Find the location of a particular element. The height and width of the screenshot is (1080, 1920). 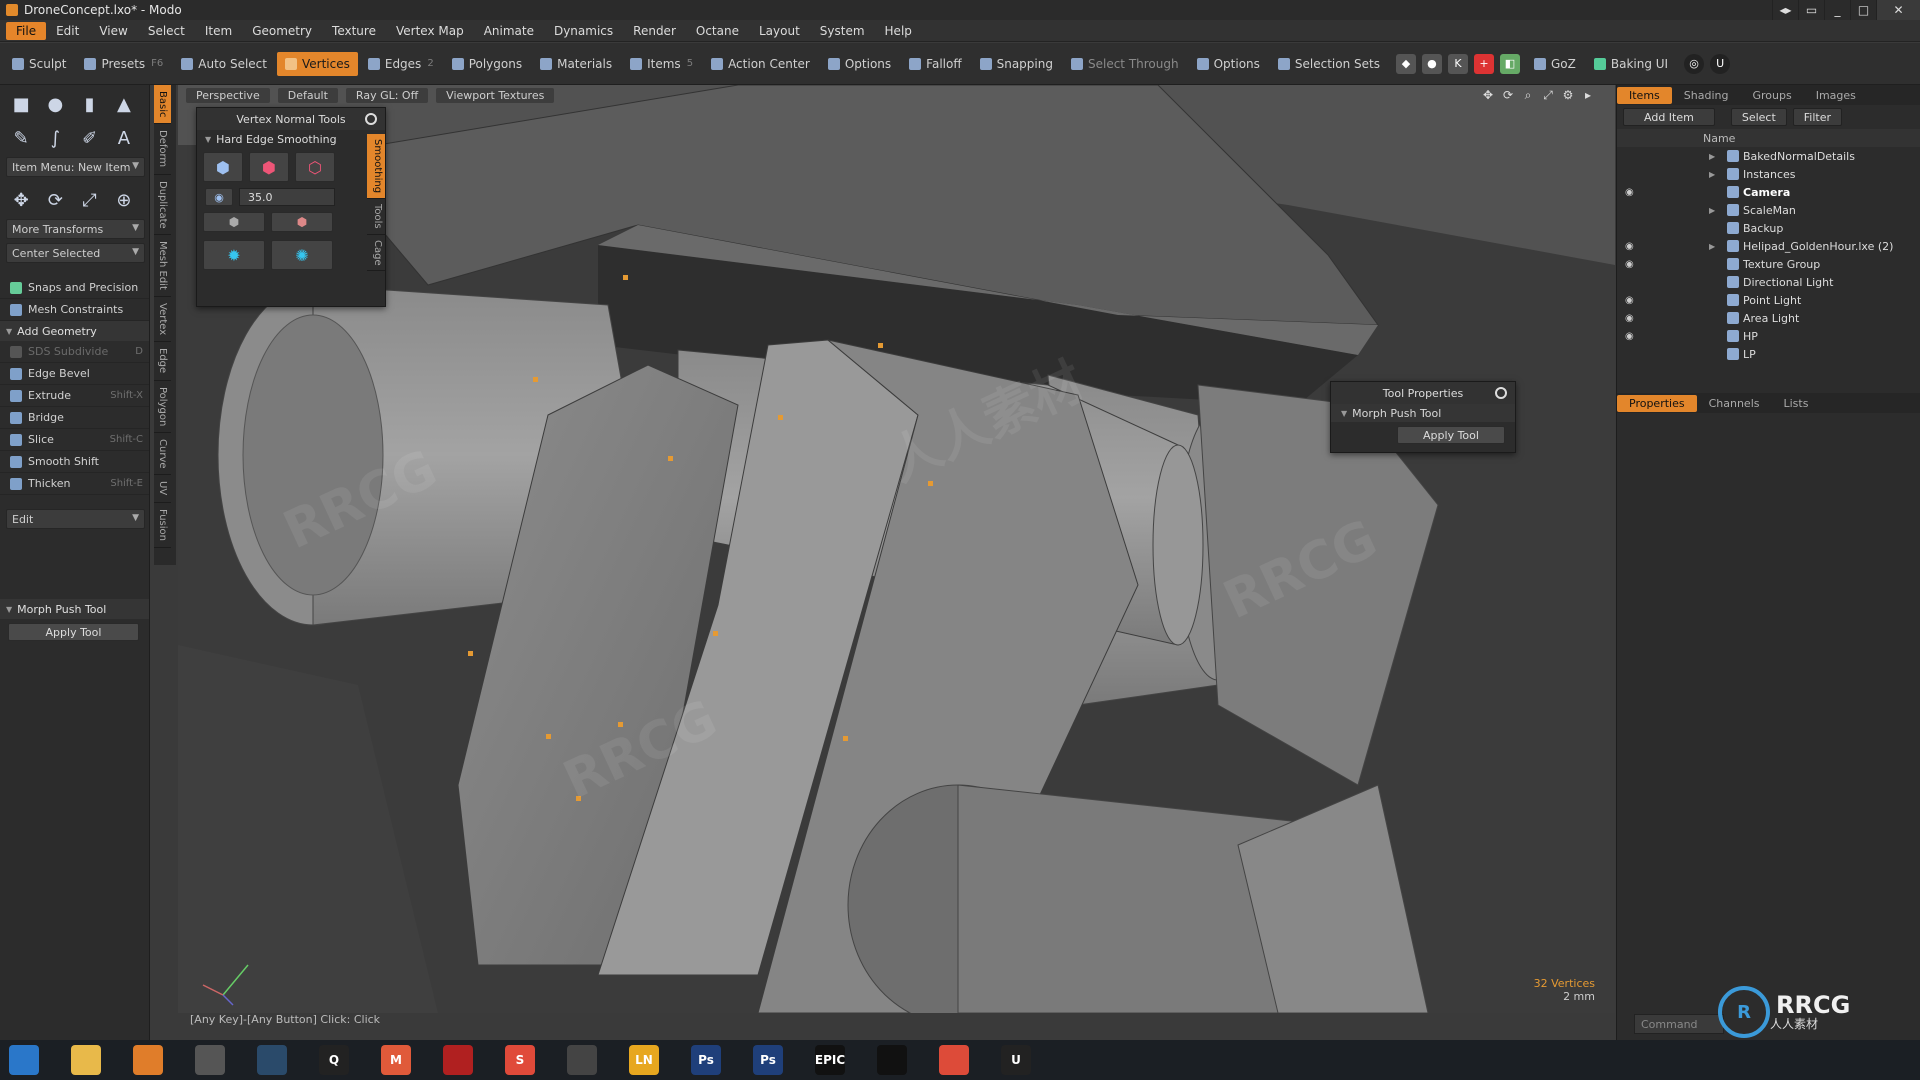

vertices-mode-button: Vertices is located at coordinates (317, 63).